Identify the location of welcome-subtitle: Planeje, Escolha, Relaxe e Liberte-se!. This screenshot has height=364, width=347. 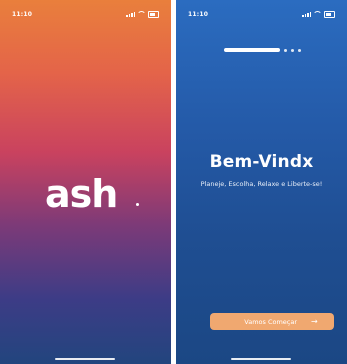
(261, 184).